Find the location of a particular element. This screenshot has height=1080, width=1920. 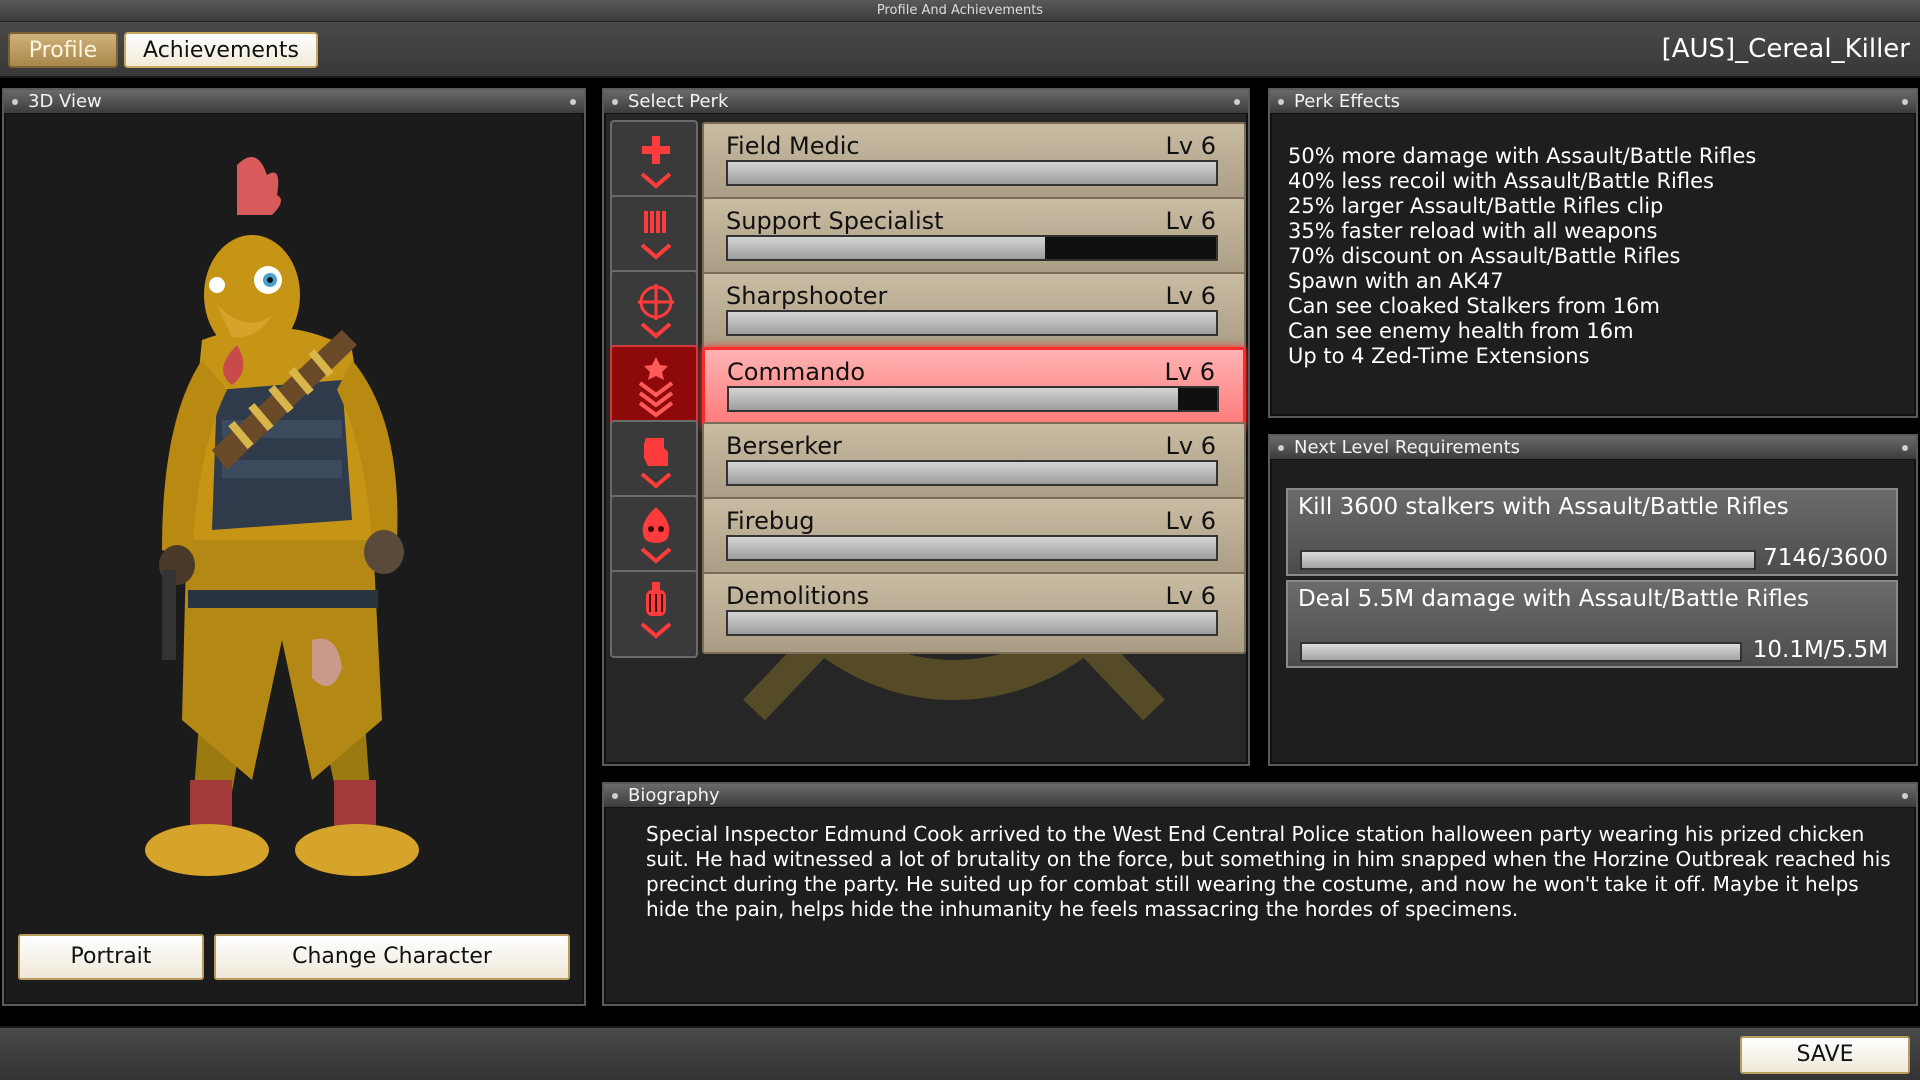

panel-3d-view-header: 3D View is located at coordinates (294, 102).